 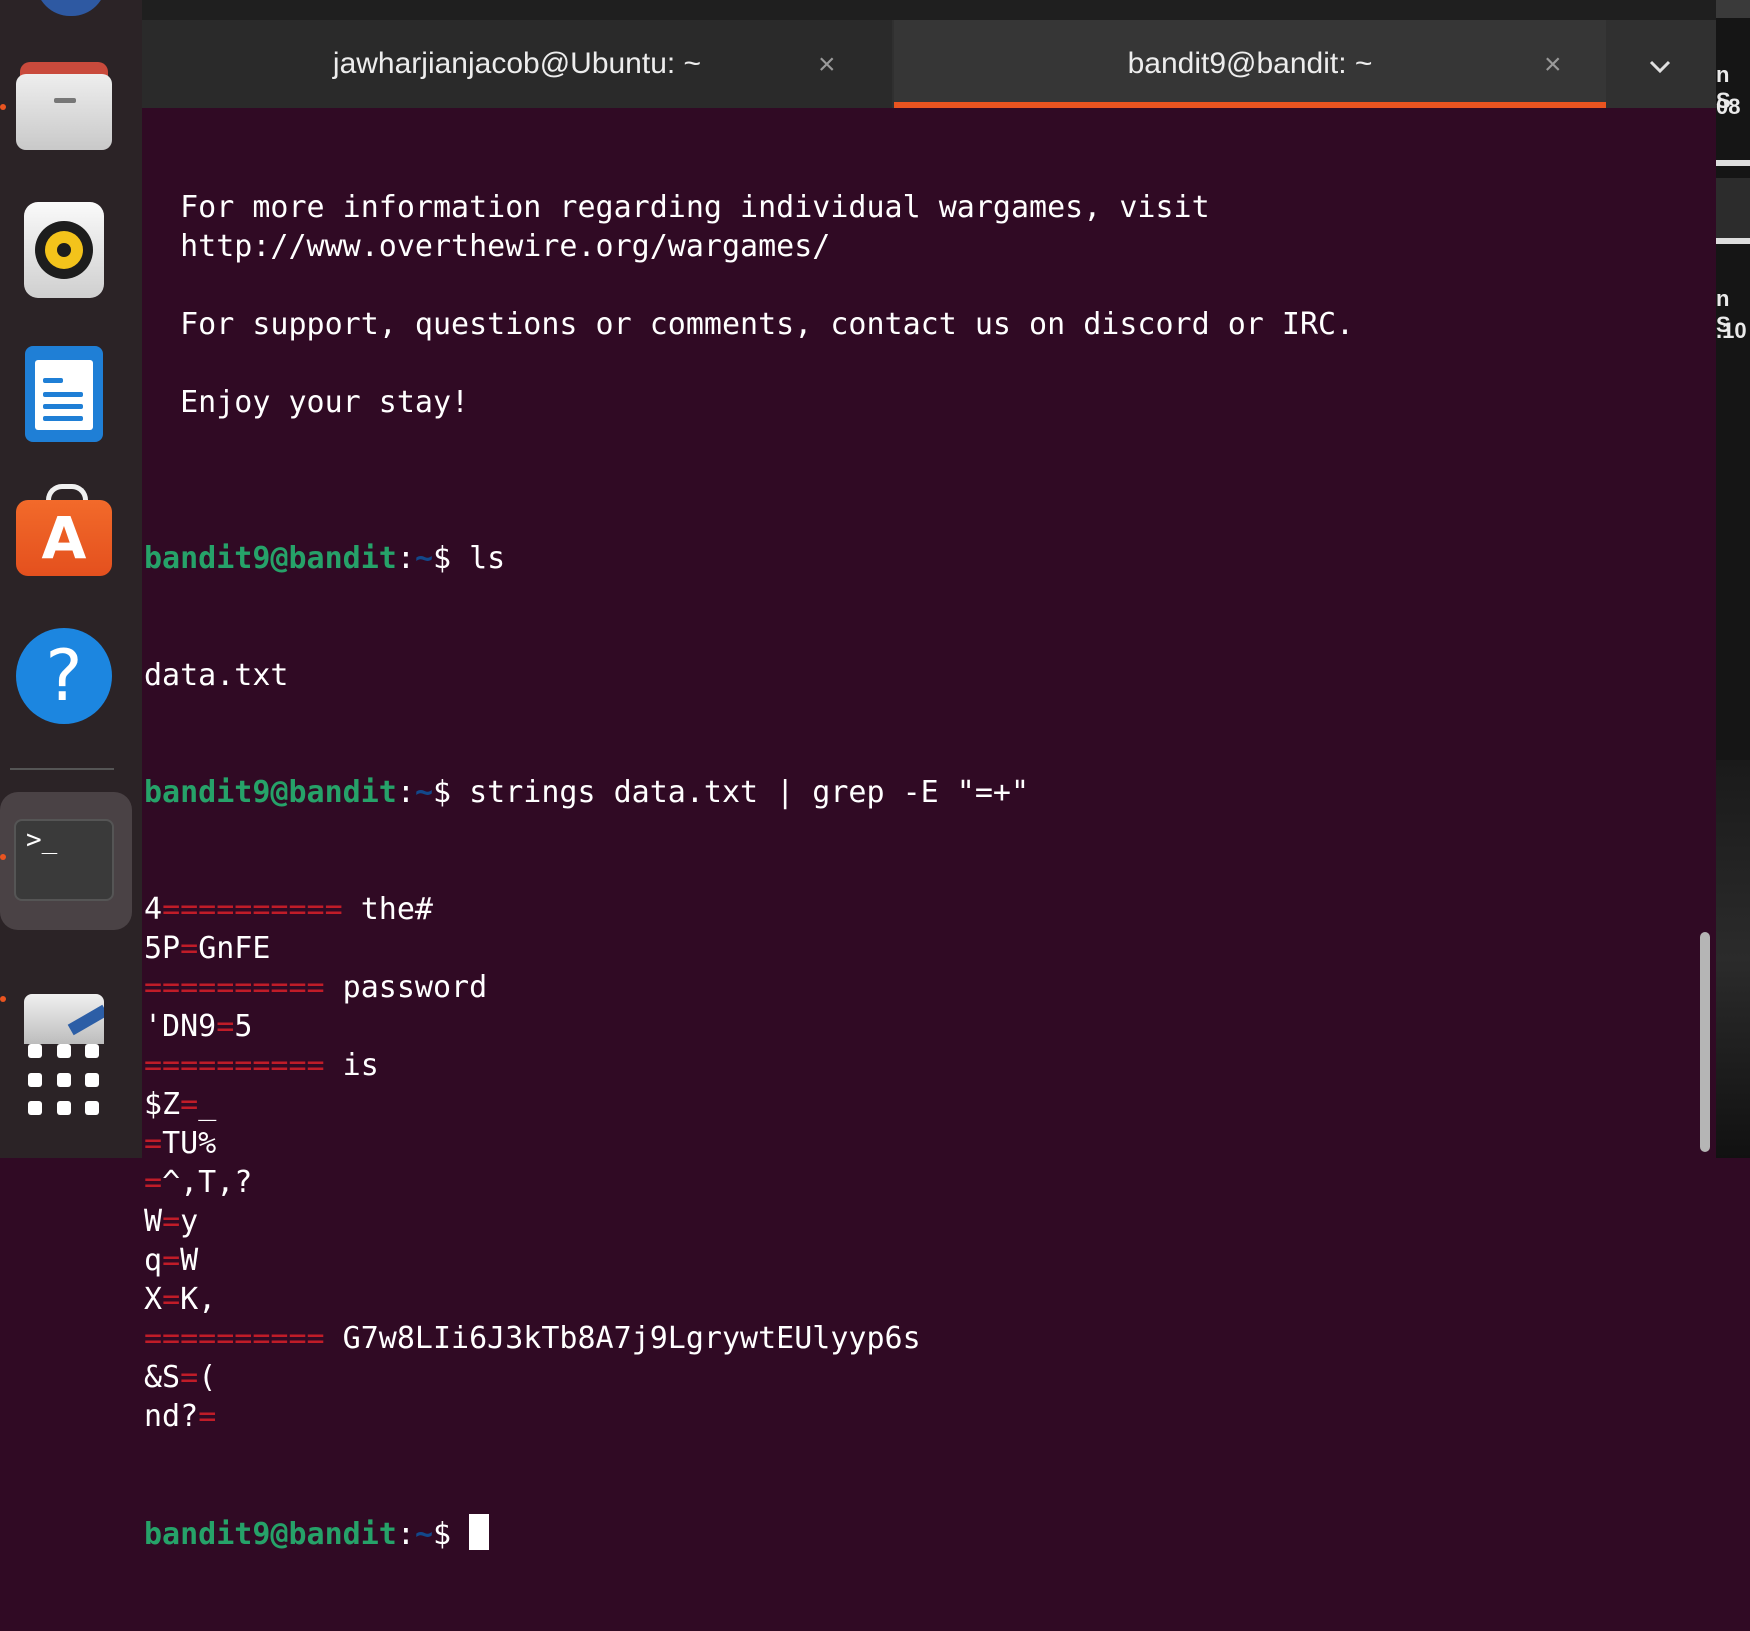 I want to click on dock-item-files, so click(x=64, y=106).